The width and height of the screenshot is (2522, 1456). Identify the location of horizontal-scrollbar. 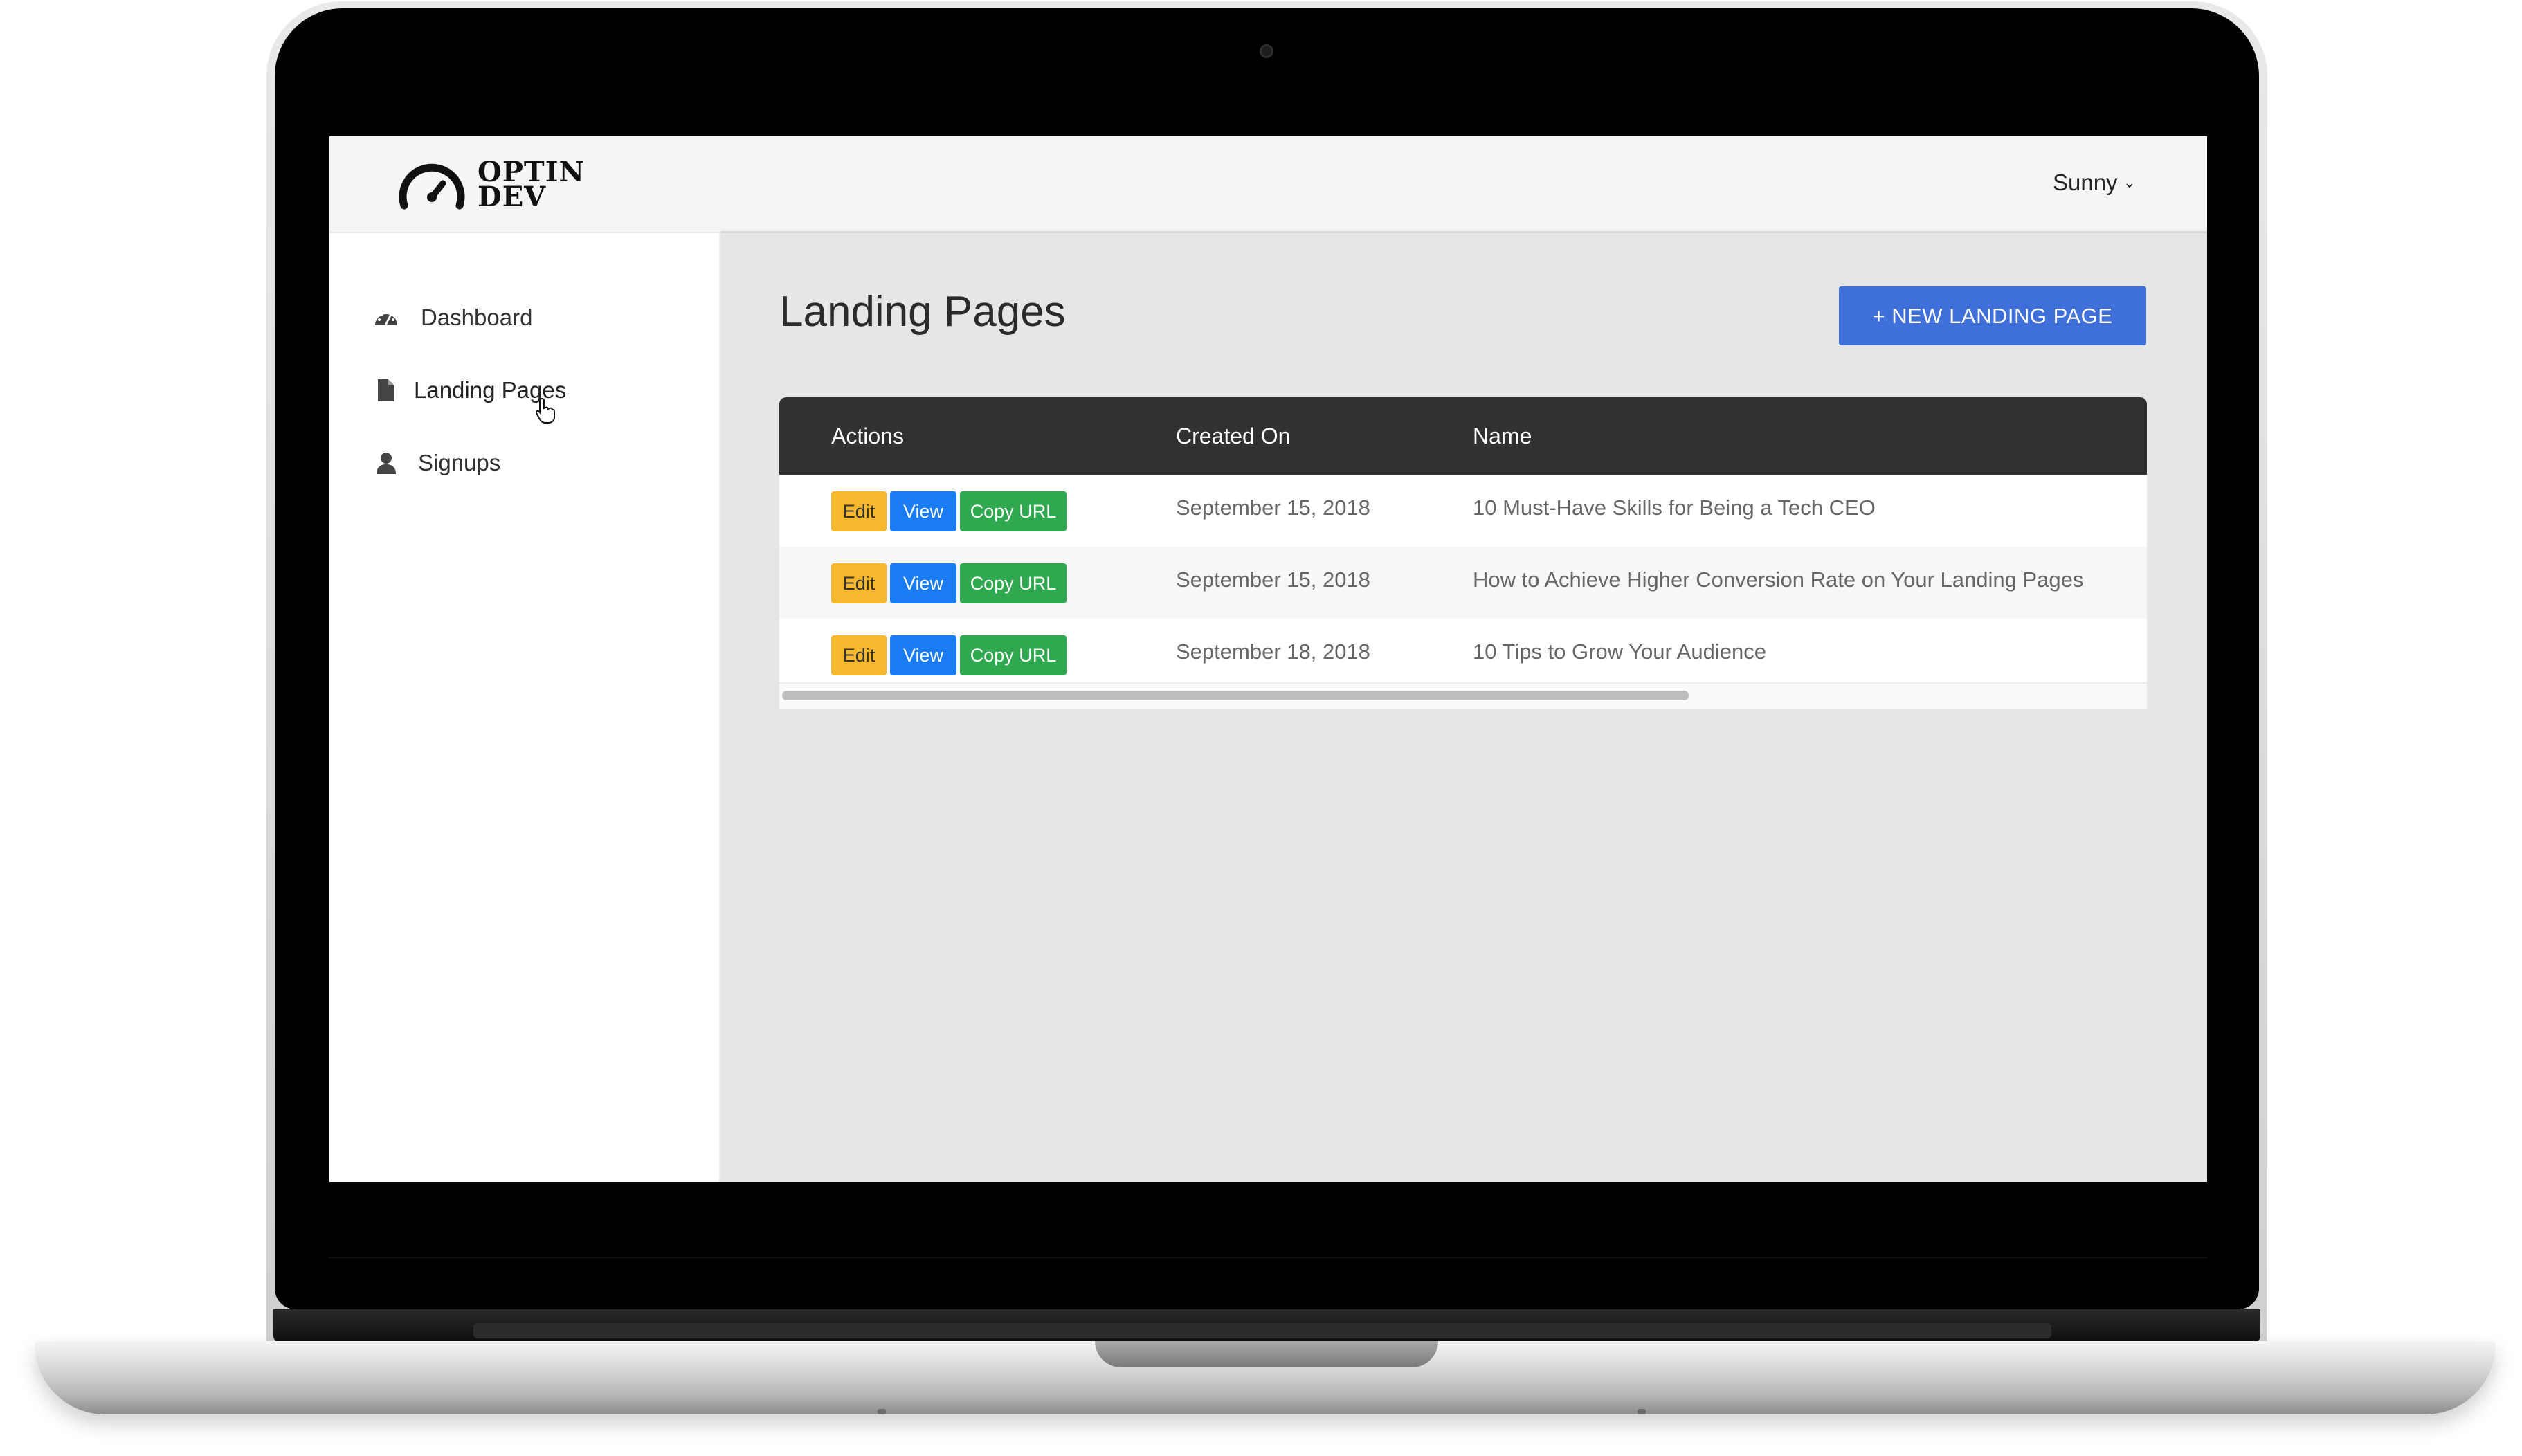
(1463, 695).